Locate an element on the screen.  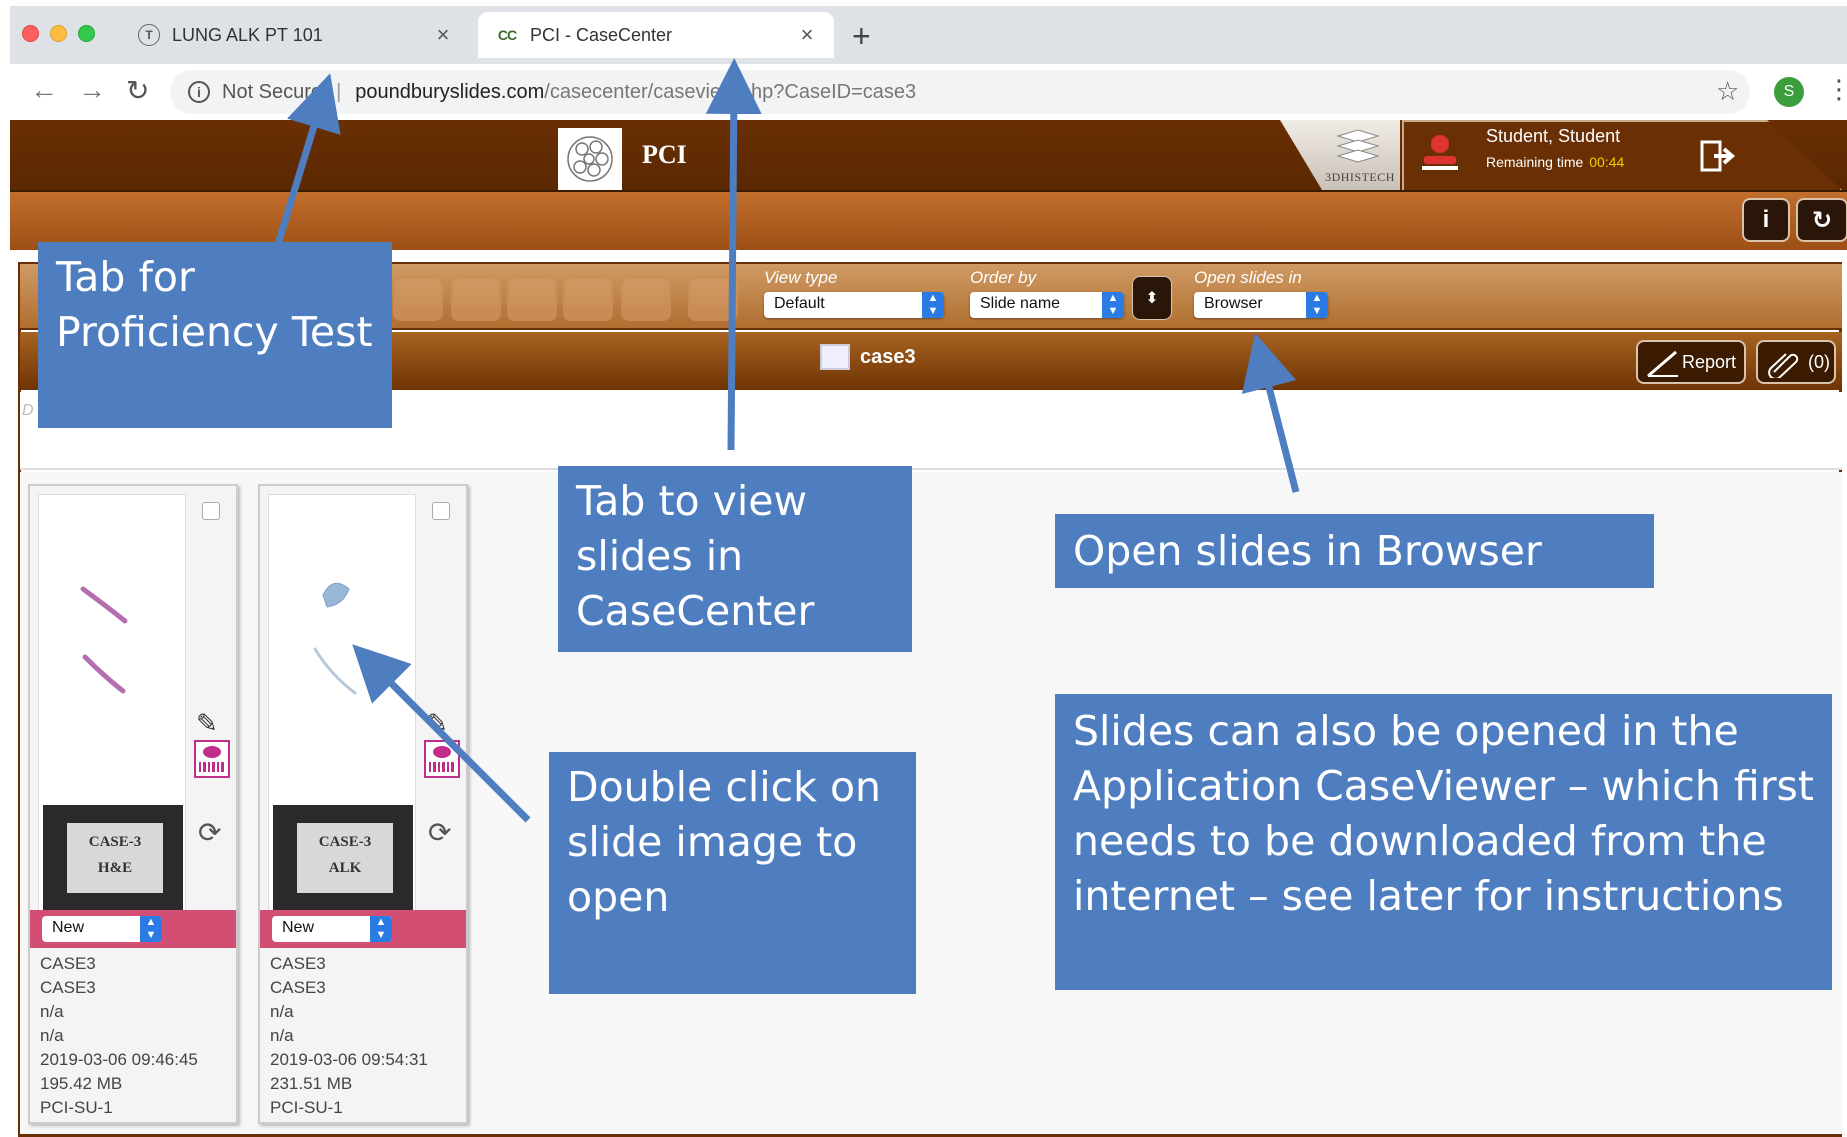
view-type-label: View type is located at coordinates (801, 277).